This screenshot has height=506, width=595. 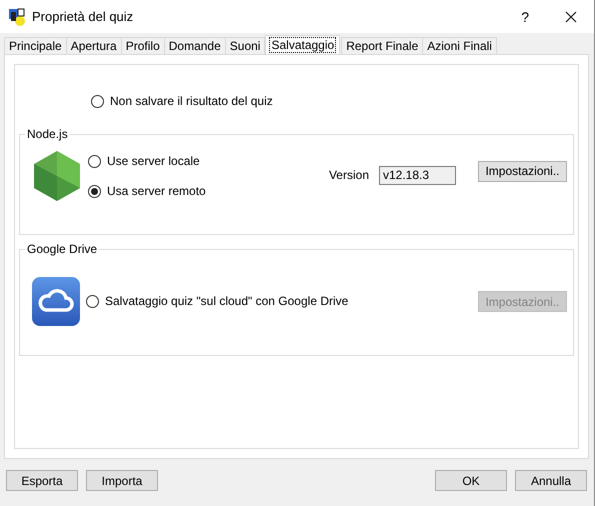 What do you see at coordinates (525, 16) in the screenshot?
I see `help-button: ?` at bounding box center [525, 16].